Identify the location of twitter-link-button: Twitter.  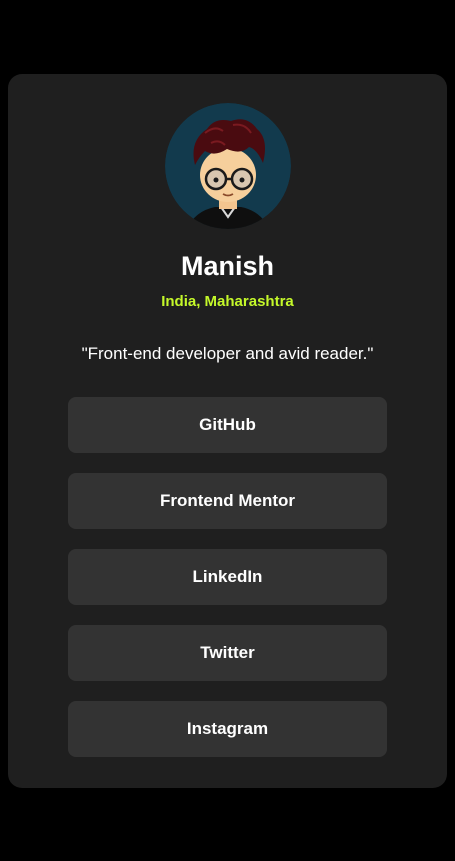
(227, 653).